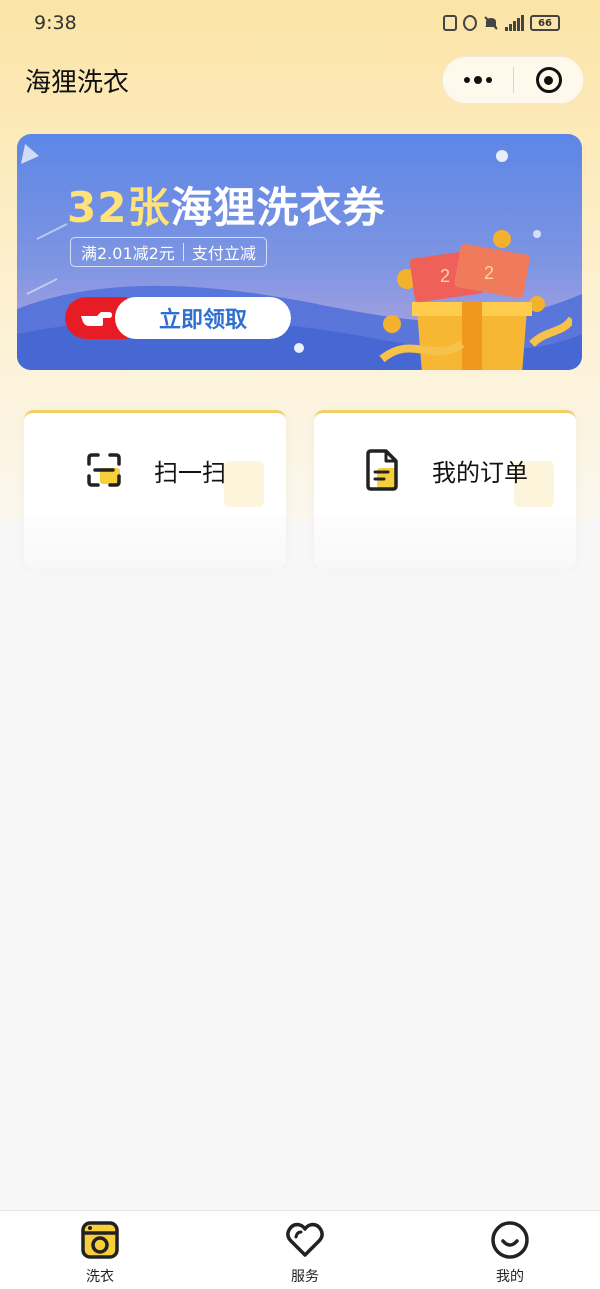 Image resolution: width=600 pixels, height=1289 pixels. I want to click on claim-button-label: 立即领取, so click(203, 318).